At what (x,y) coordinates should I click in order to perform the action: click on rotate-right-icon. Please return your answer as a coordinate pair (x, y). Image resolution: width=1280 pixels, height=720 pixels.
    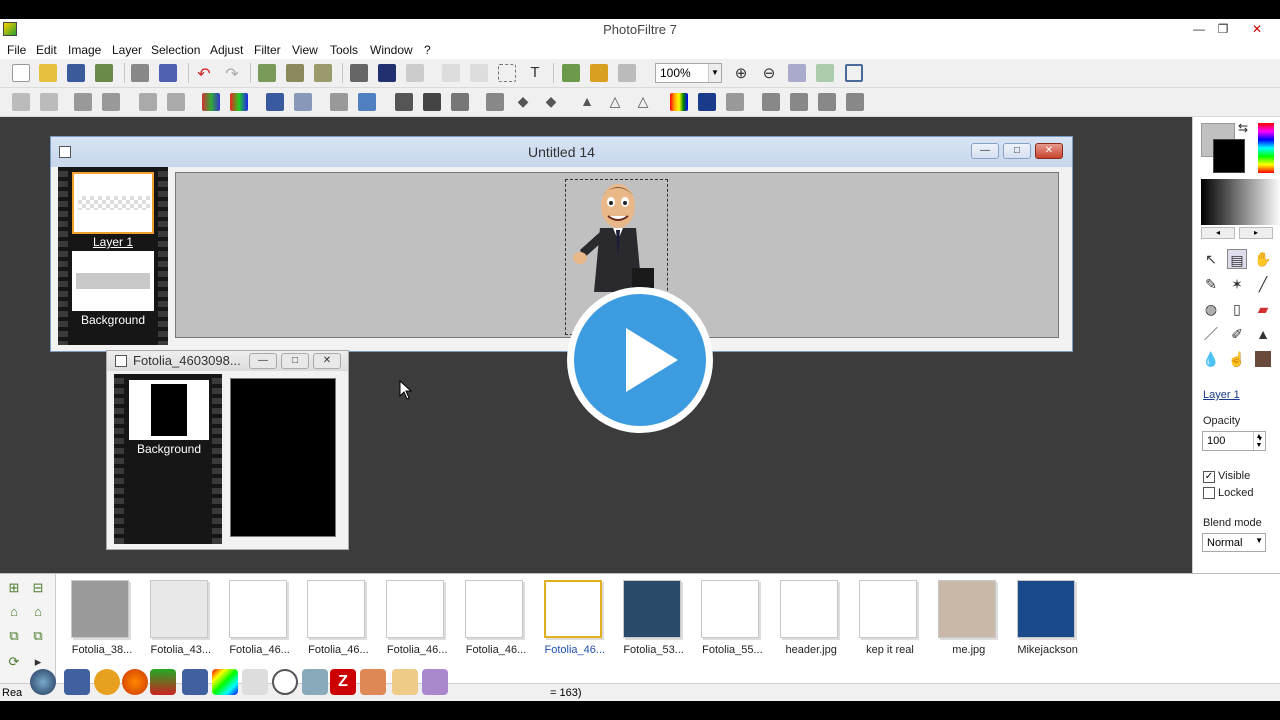
    Looking at the image, I should click on (855, 102).